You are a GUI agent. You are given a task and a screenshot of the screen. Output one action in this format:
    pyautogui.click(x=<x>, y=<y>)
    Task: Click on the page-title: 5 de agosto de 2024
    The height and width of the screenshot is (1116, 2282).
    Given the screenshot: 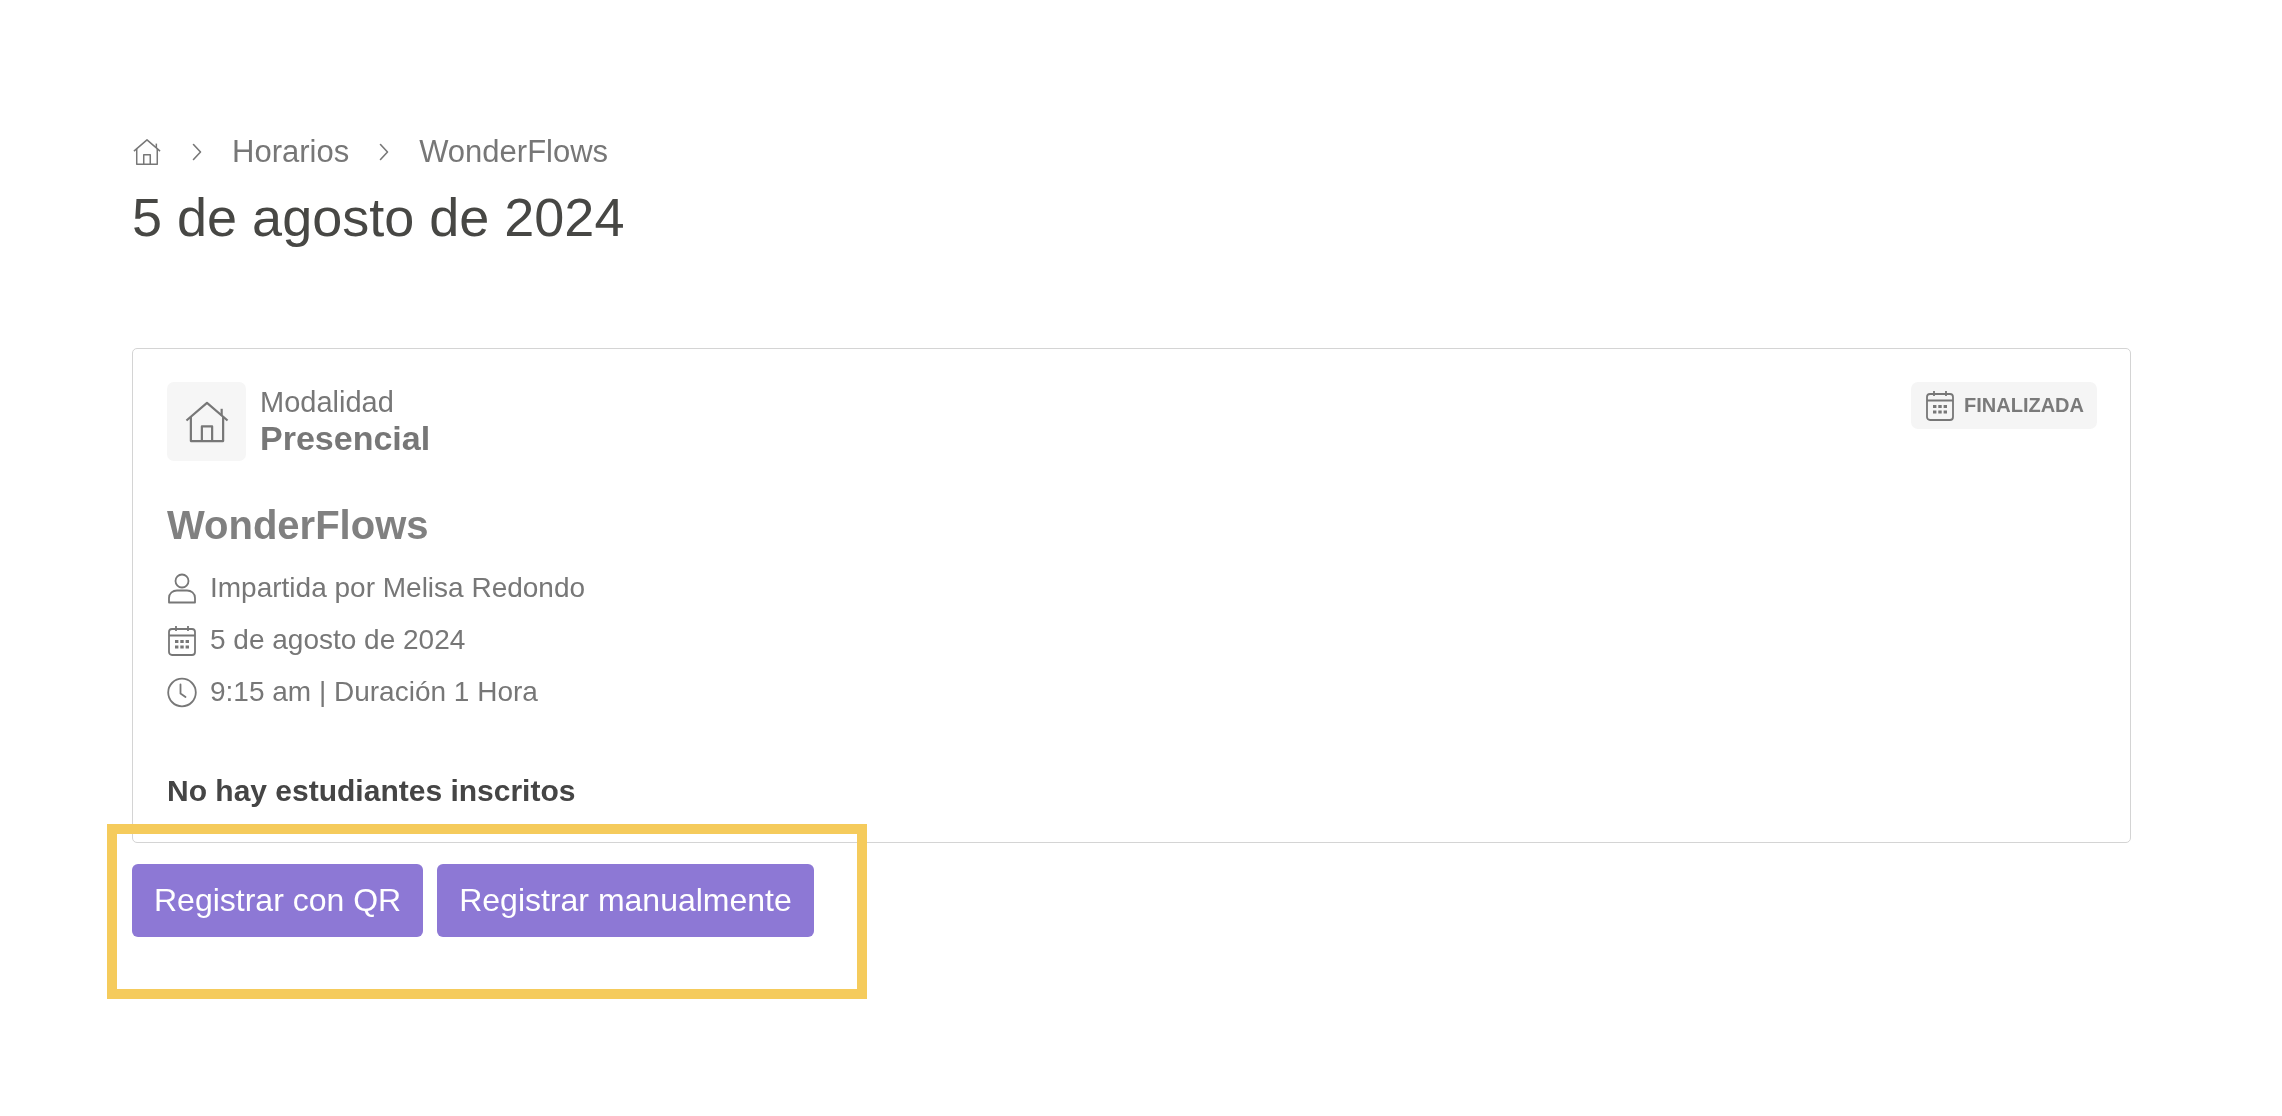 What is the action you would take?
    pyautogui.click(x=378, y=217)
    